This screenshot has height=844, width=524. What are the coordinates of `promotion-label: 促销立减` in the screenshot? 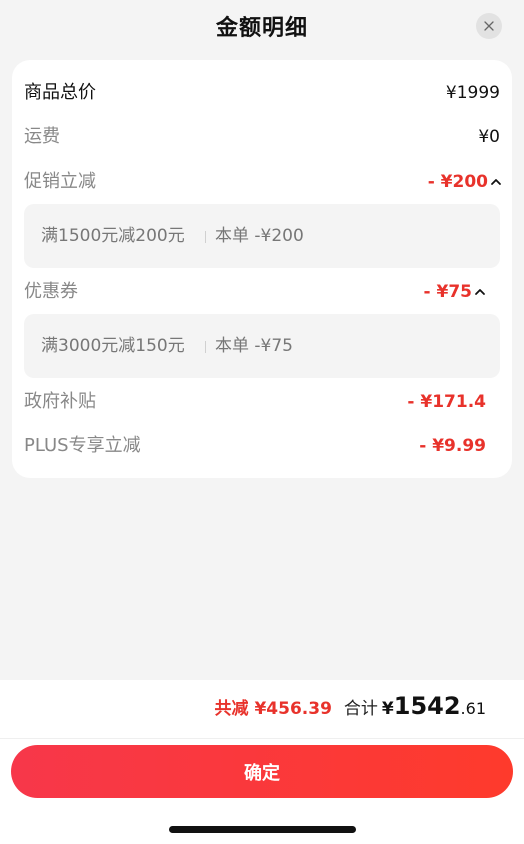 It's located at (60, 181).